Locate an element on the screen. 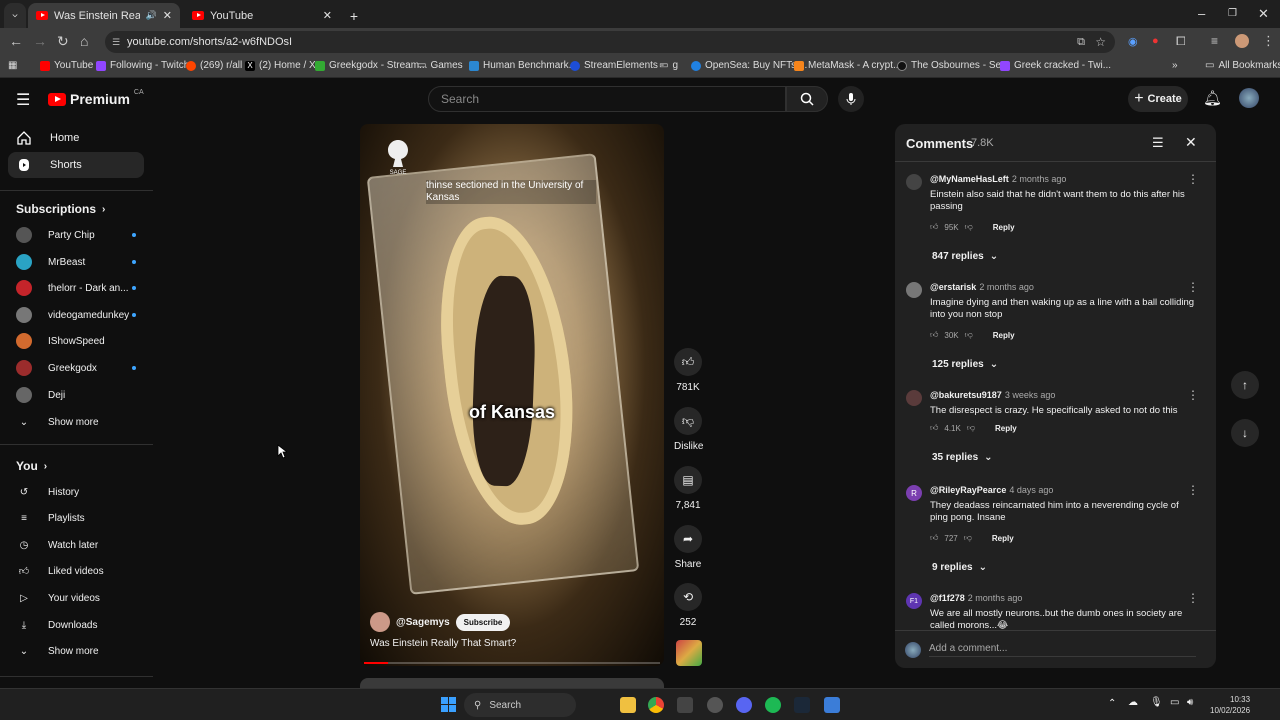 Image resolution: width=1280 pixels, height=720 pixels. create-button: + Create is located at coordinates (1158, 99).